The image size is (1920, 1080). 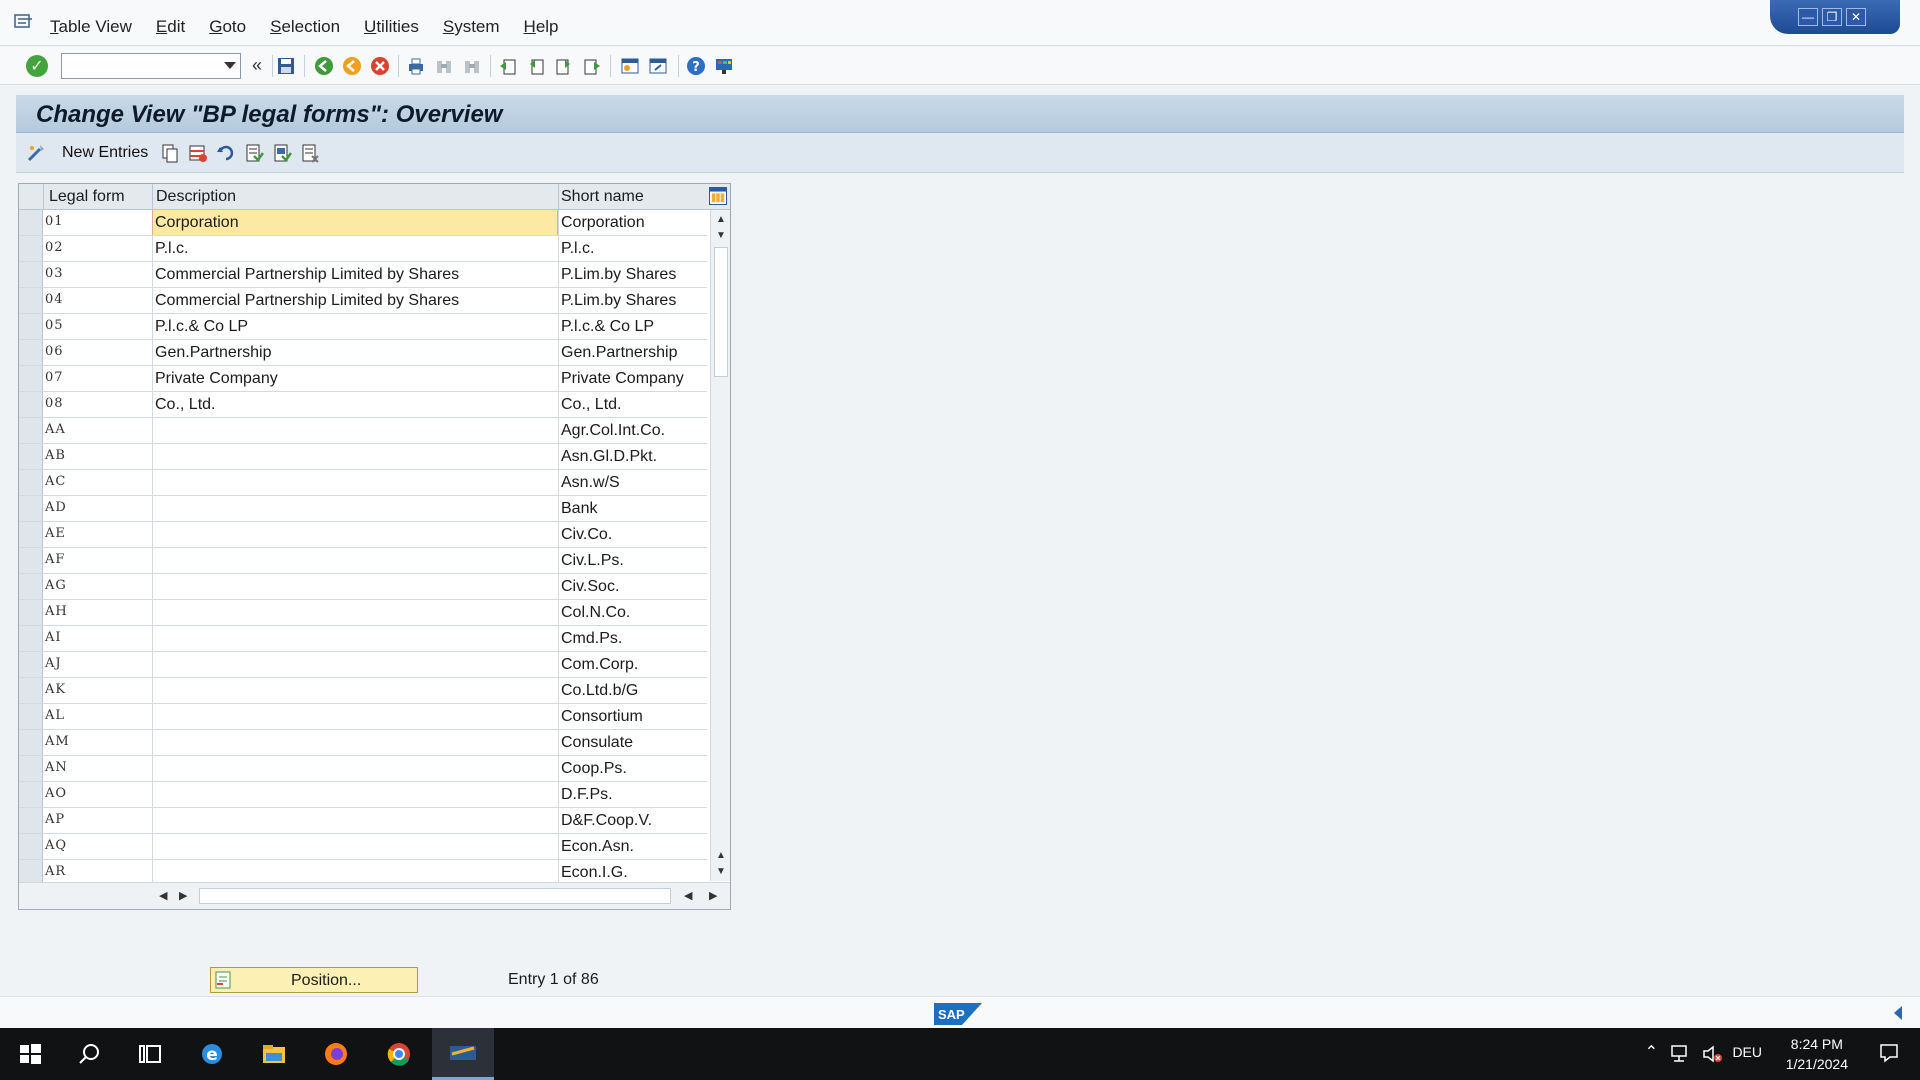 What do you see at coordinates (632, 378) in the screenshot?
I see `cell-short-name: Private Company` at bounding box center [632, 378].